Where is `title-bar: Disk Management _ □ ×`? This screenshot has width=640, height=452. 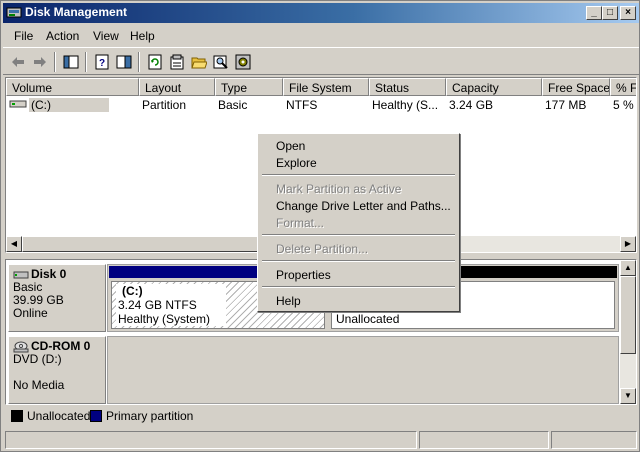 title-bar: Disk Management _ □ × is located at coordinates (321, 13).